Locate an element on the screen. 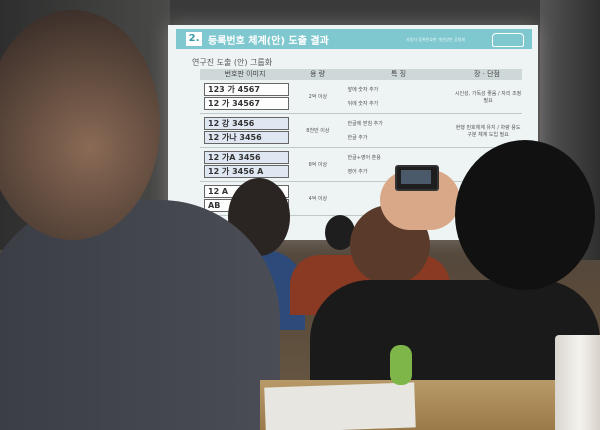 This screenshot has width=600, height=430. feature-text: 뒤에 숫자 추가 is located at coordinates (363, 104).